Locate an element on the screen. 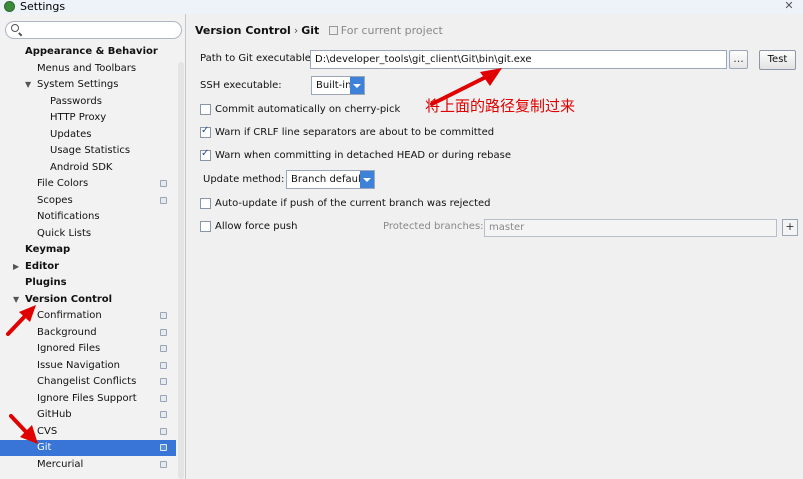  sidebar-item-usage-statistics: Usage Statistics is located at coordinates (88, 151).